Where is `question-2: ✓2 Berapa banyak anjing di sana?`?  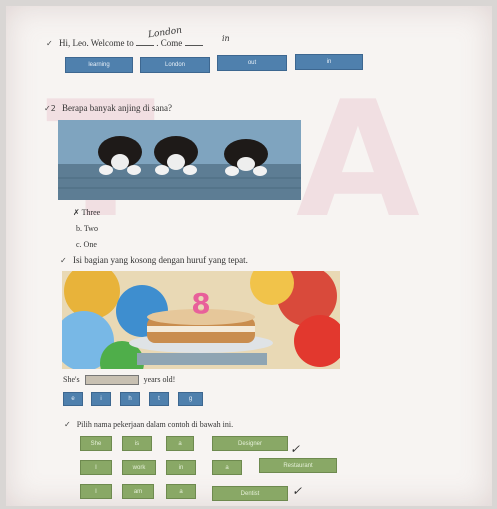
question-2: ✓2 Berapa banyak anjing di sana? is located at coordinates (108, 108).